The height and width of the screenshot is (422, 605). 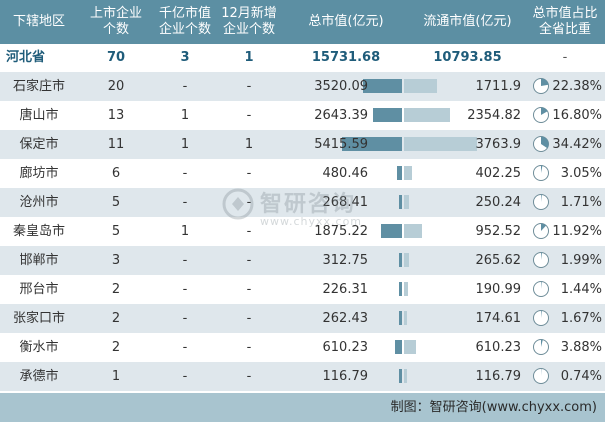 What do you see at coordinates (345, 347) in the screenshot?
I see `total-cap-cell: 610.23` at bounding box center [345, 347].